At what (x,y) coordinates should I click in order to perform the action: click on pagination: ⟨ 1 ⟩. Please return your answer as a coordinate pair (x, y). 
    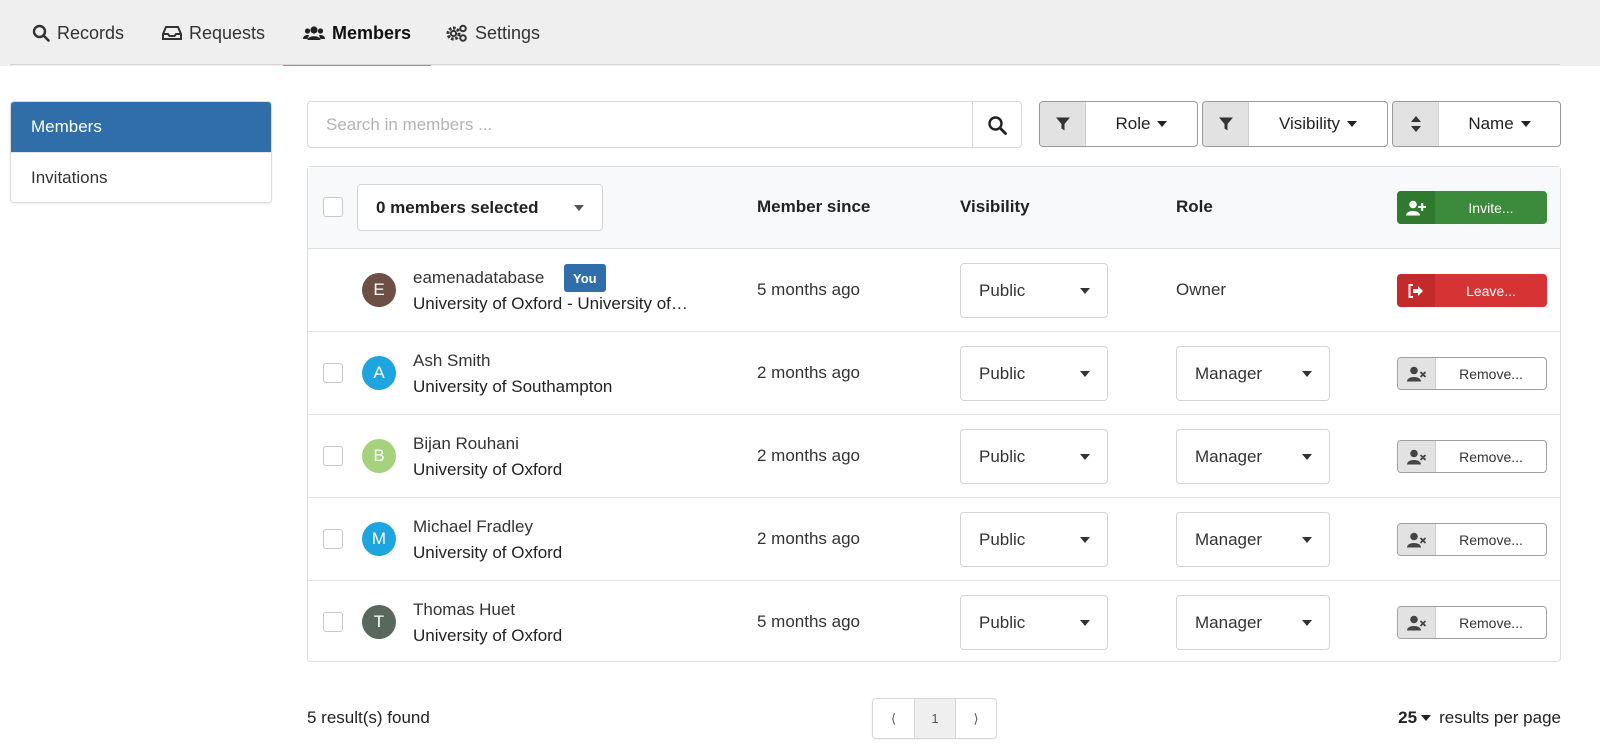
    Looking at the image, I should click on (934, 718).